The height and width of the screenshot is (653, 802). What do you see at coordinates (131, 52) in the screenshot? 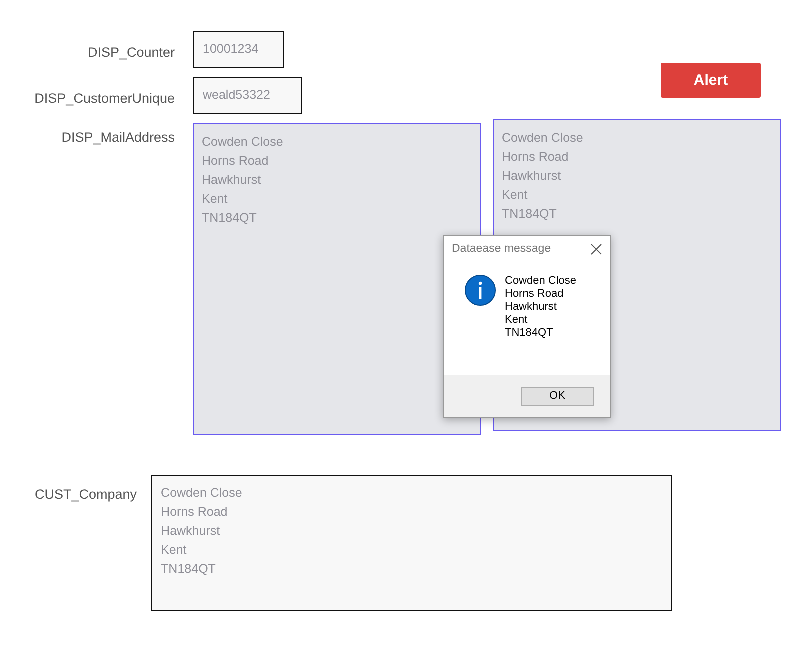
I see `field-label: DISP_Counter` at bounding box center [131, 52].